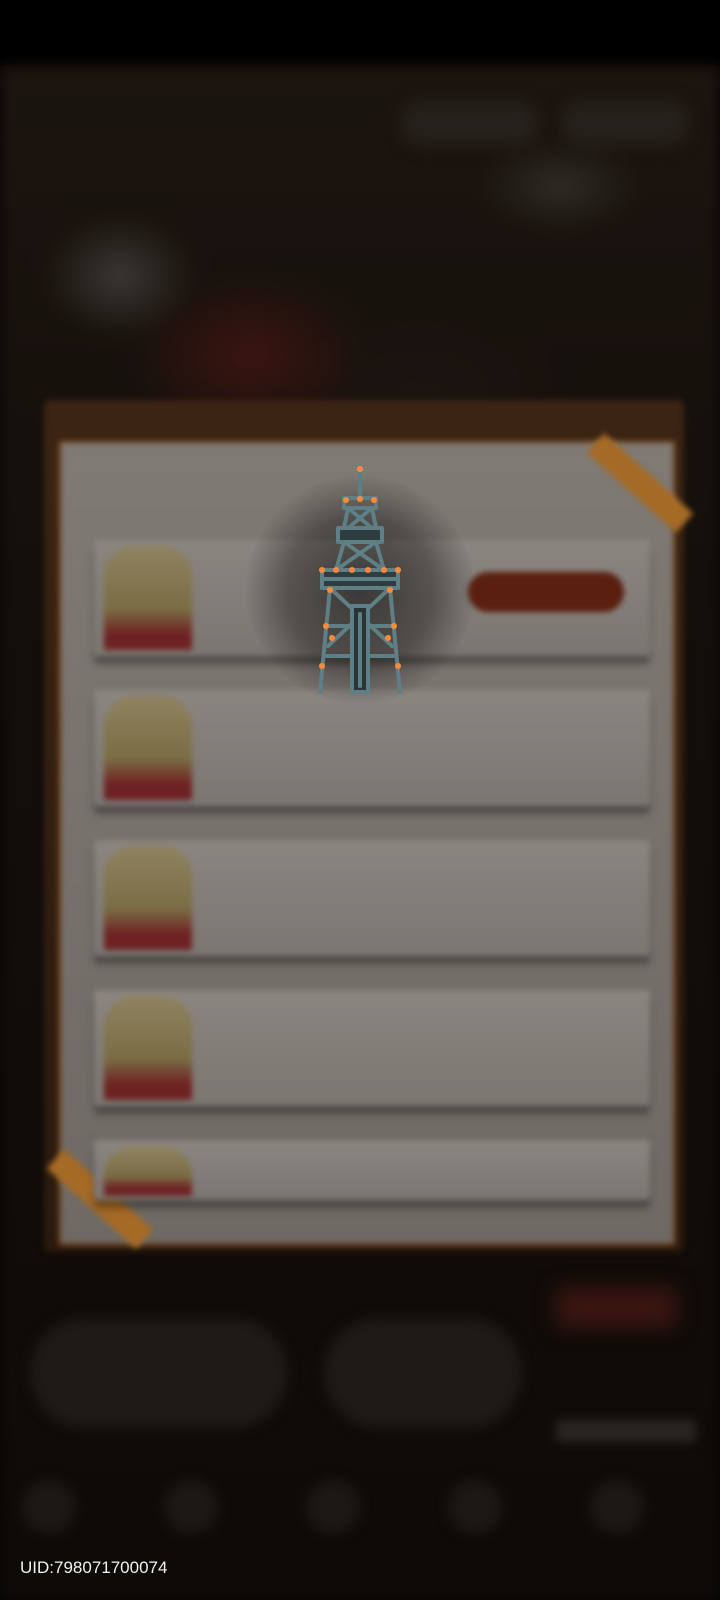 This screenshot has width=720, height=1600. I want to click on loading-indicator, so click(360, 586).